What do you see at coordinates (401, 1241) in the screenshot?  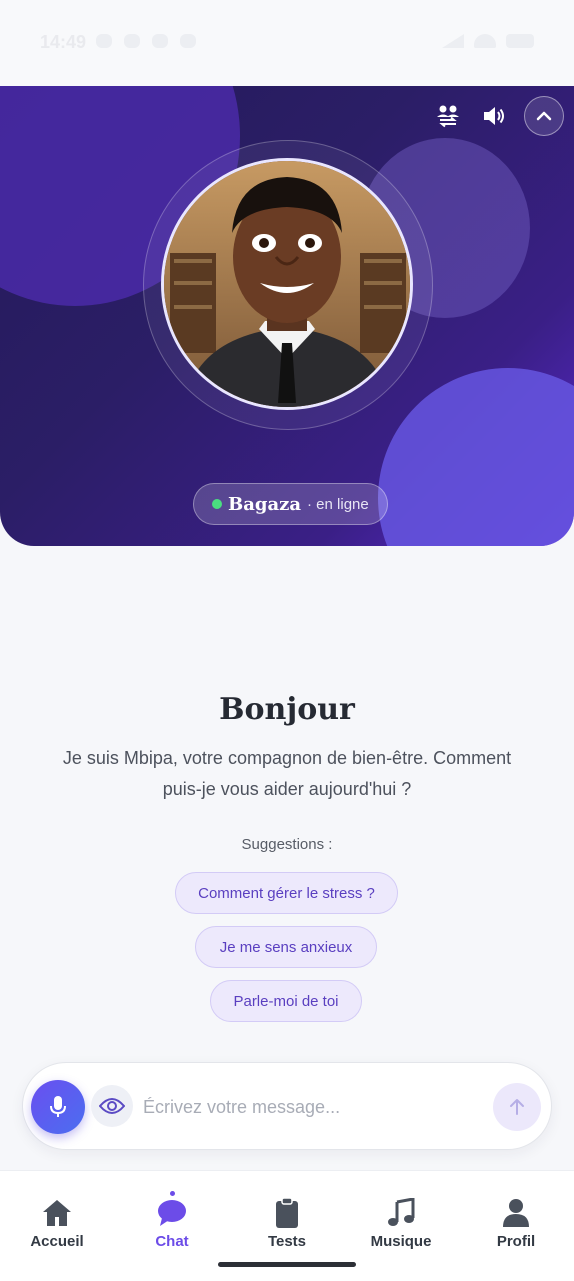 I see `nav-label: Musique` at bounding box center [401, 1241].